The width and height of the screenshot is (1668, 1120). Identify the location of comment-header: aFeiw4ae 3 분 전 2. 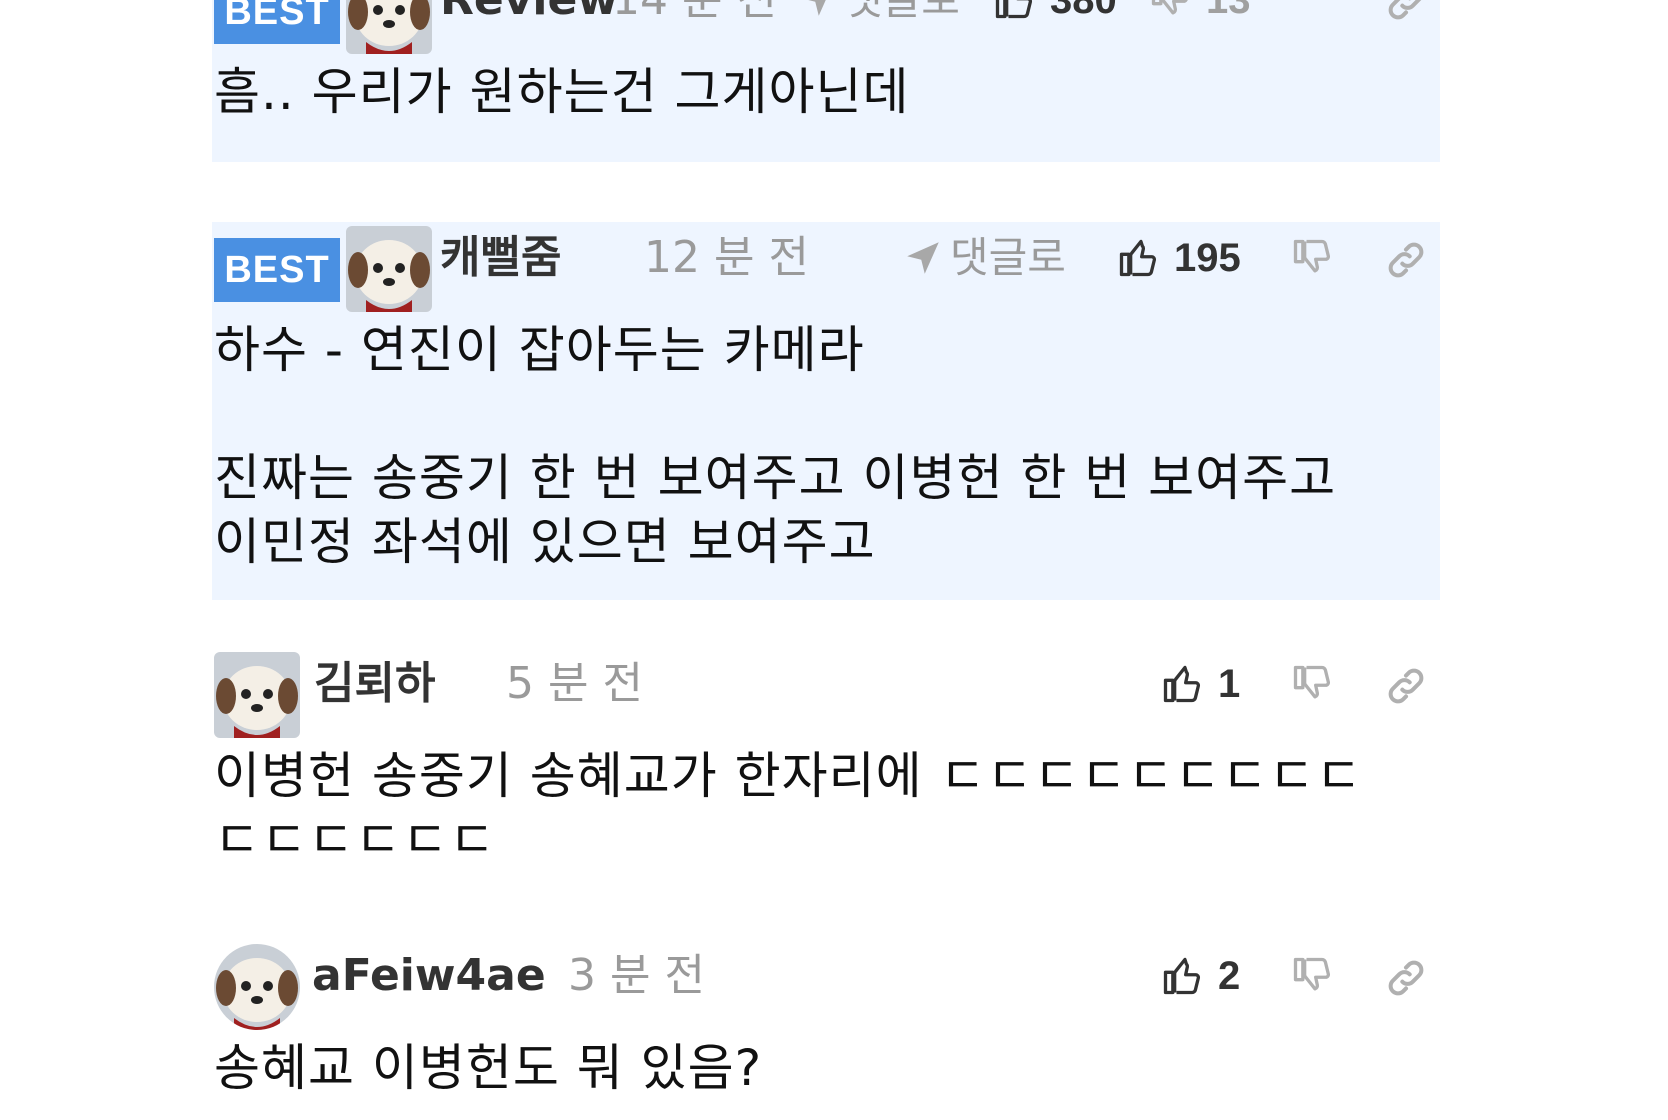
(826, 988).